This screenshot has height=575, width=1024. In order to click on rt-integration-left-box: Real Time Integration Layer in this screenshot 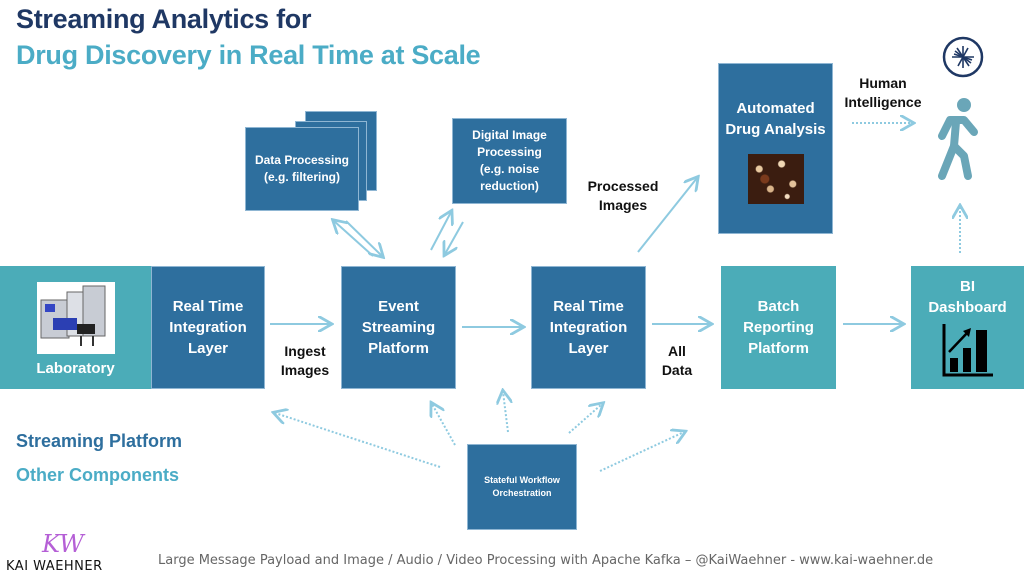, I will do `click(208, 327)`.